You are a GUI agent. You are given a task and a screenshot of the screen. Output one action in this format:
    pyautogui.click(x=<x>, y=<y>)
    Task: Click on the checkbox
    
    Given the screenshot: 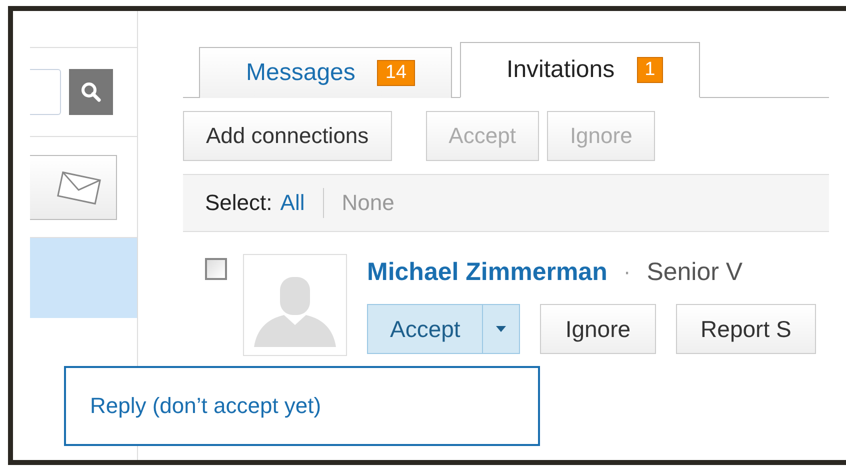 What is the action you would take?
    pyautogui.click(x=216, y=269)
    